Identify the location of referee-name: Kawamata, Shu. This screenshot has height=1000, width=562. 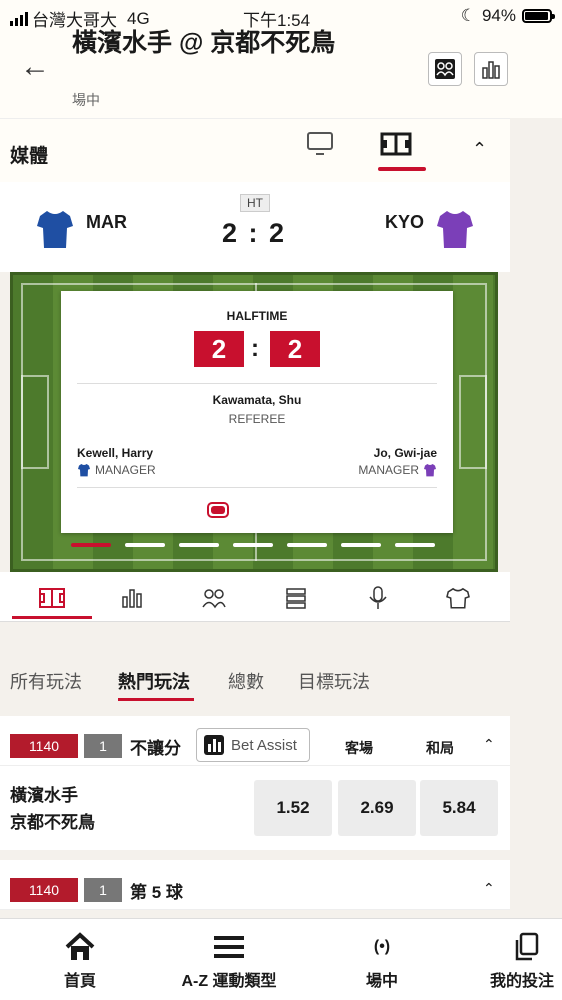
(257, 400).